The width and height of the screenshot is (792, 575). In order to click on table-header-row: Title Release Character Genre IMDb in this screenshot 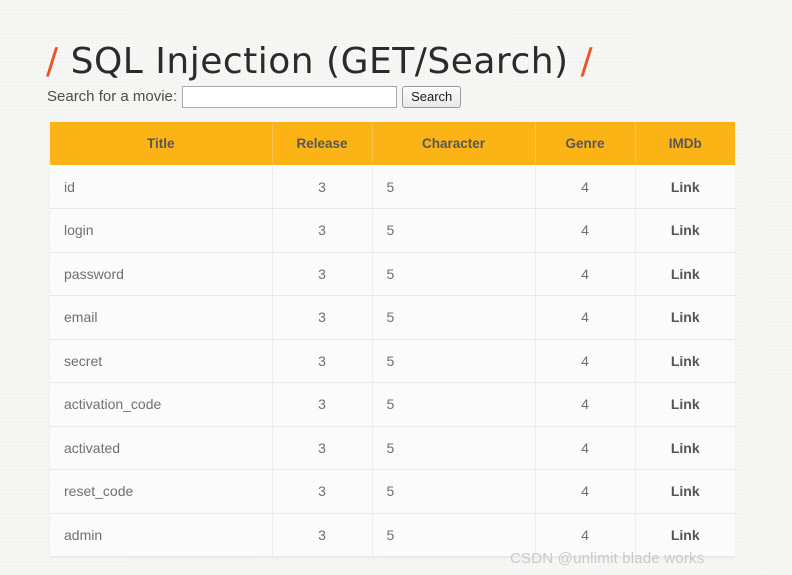, I will do `click(392, 143)`.